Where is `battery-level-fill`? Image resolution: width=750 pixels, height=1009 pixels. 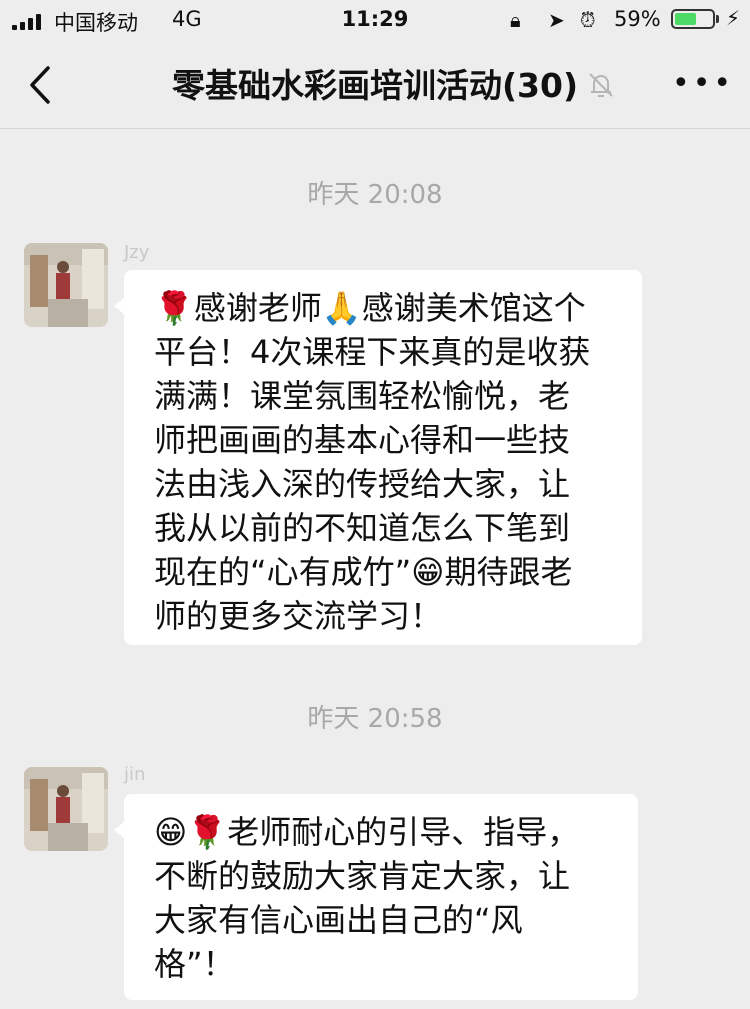 battery-level-fill is located at coordinates (686, 19).